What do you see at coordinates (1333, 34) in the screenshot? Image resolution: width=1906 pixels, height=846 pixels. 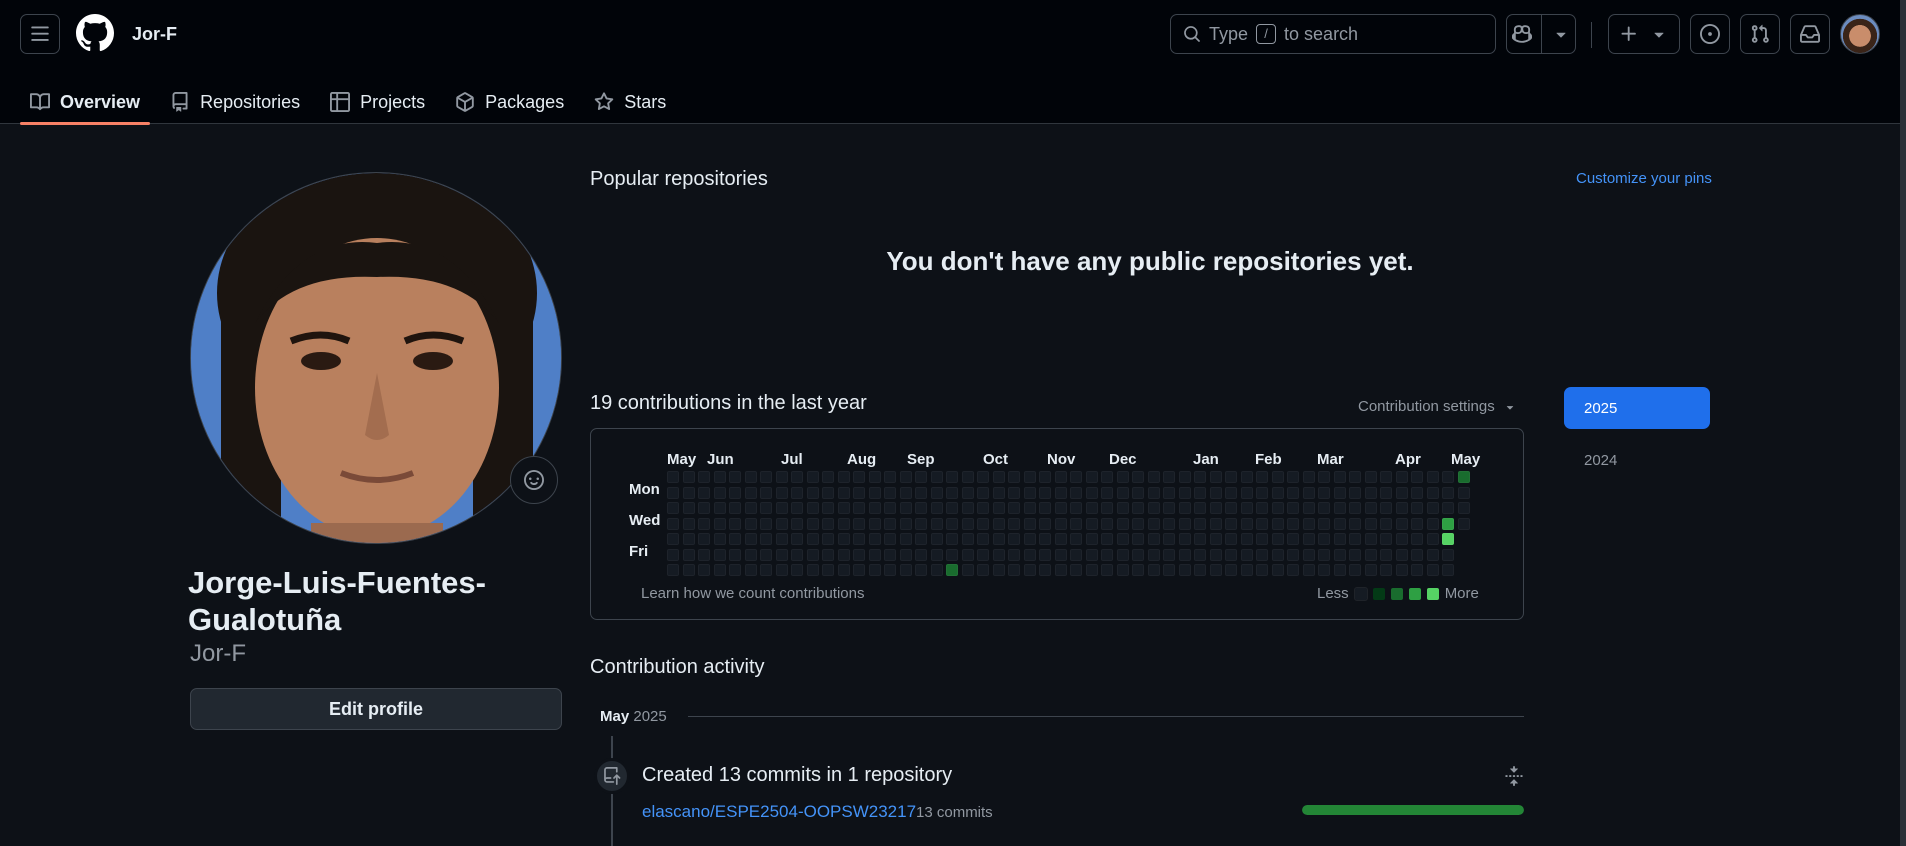 I see `search-input: Type / to search` at bounding box center [1333, 34].